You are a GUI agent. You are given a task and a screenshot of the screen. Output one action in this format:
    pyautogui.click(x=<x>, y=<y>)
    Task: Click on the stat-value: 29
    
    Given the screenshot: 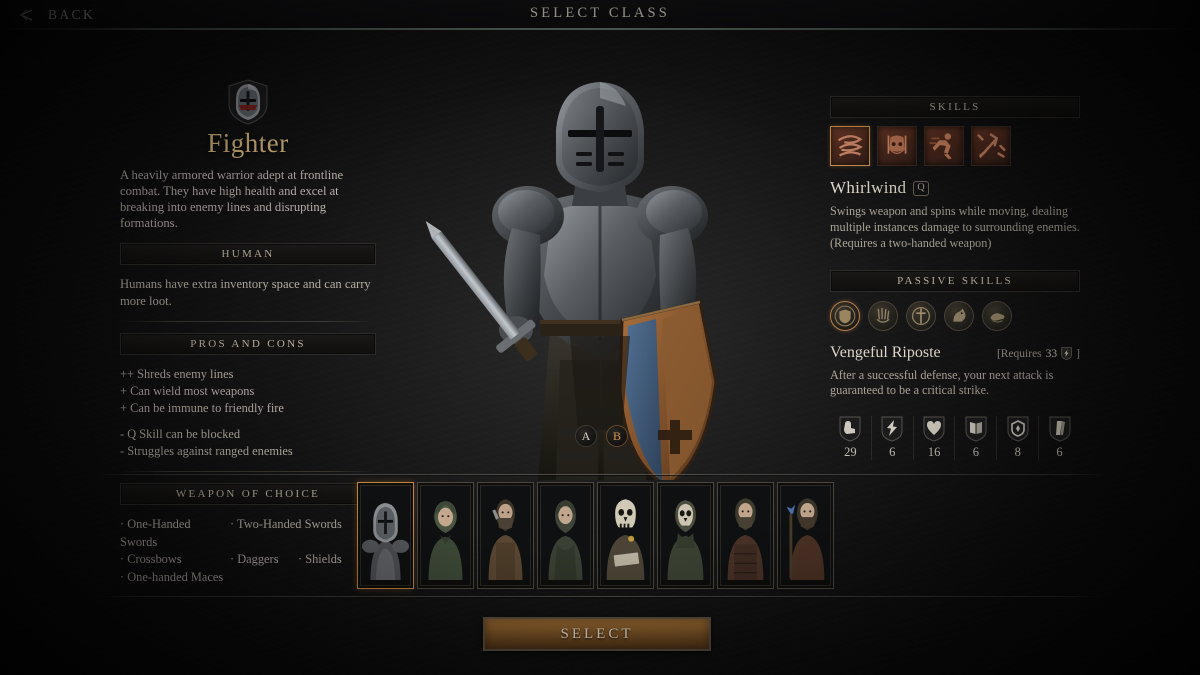 What is the action you would take?
    pyautogui.click(x=850, y=452)
    